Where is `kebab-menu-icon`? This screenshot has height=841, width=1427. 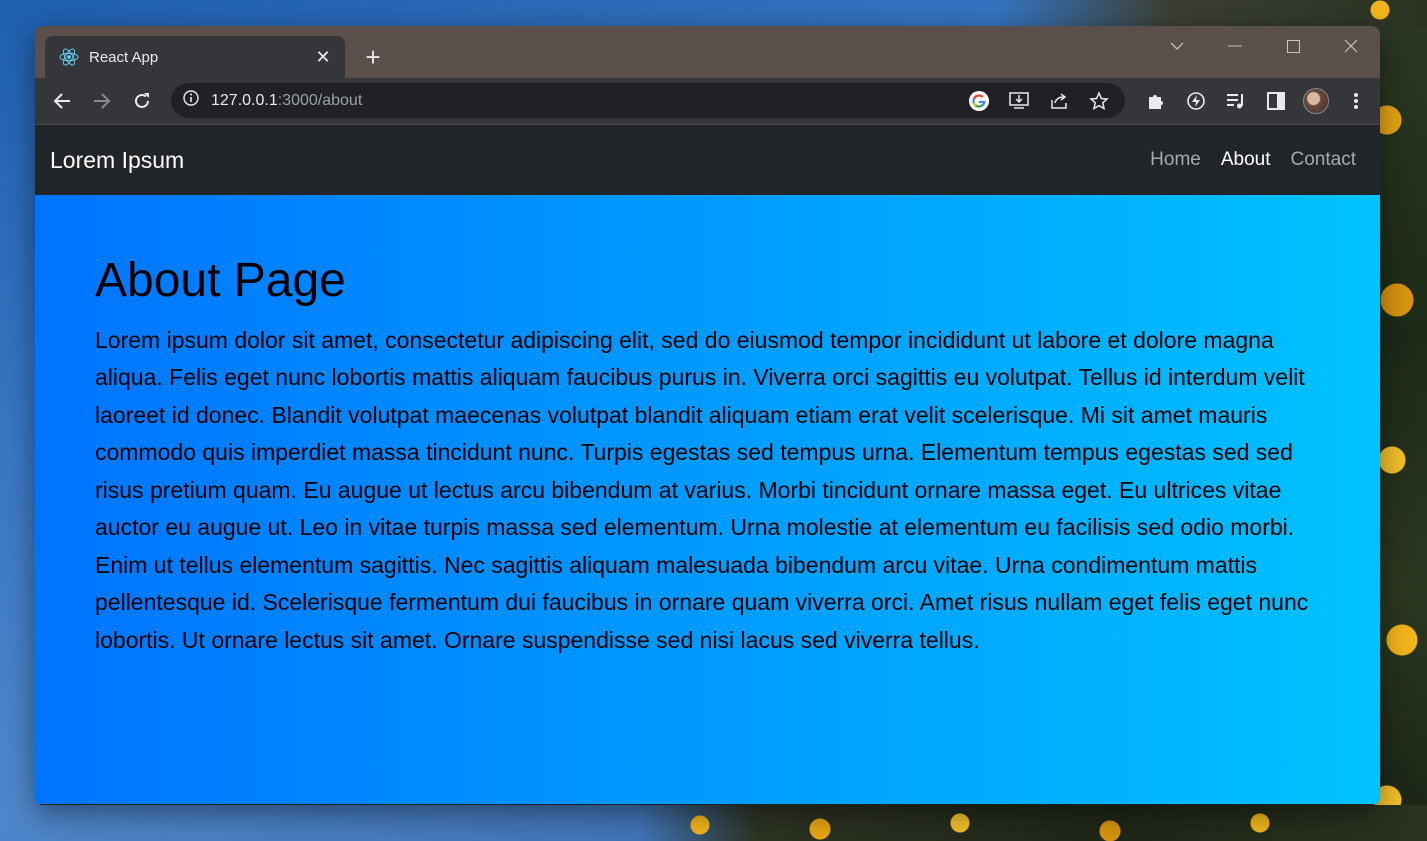 kebab-menu-icon is located at coordinates (1356, 101).